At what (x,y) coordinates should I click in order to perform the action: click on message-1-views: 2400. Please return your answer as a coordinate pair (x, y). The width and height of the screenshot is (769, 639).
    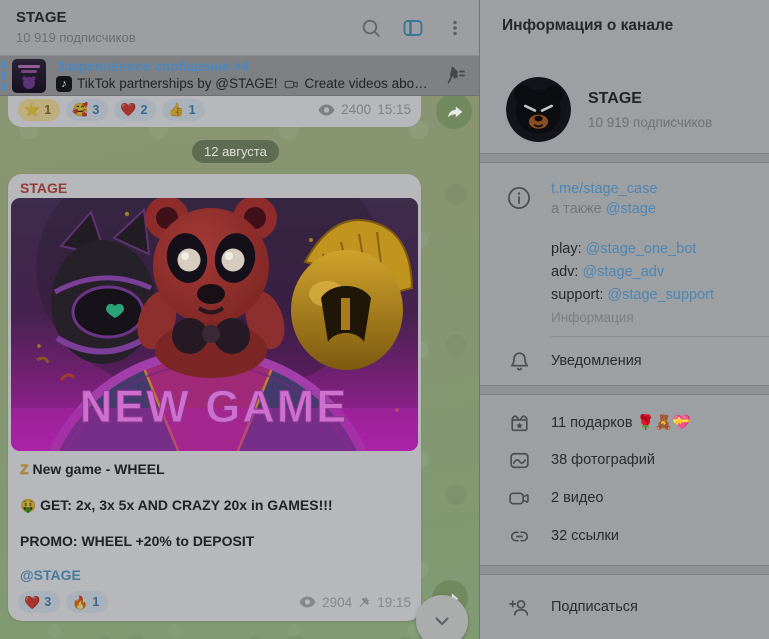
    Looking at the image, I should click on (356, 109).